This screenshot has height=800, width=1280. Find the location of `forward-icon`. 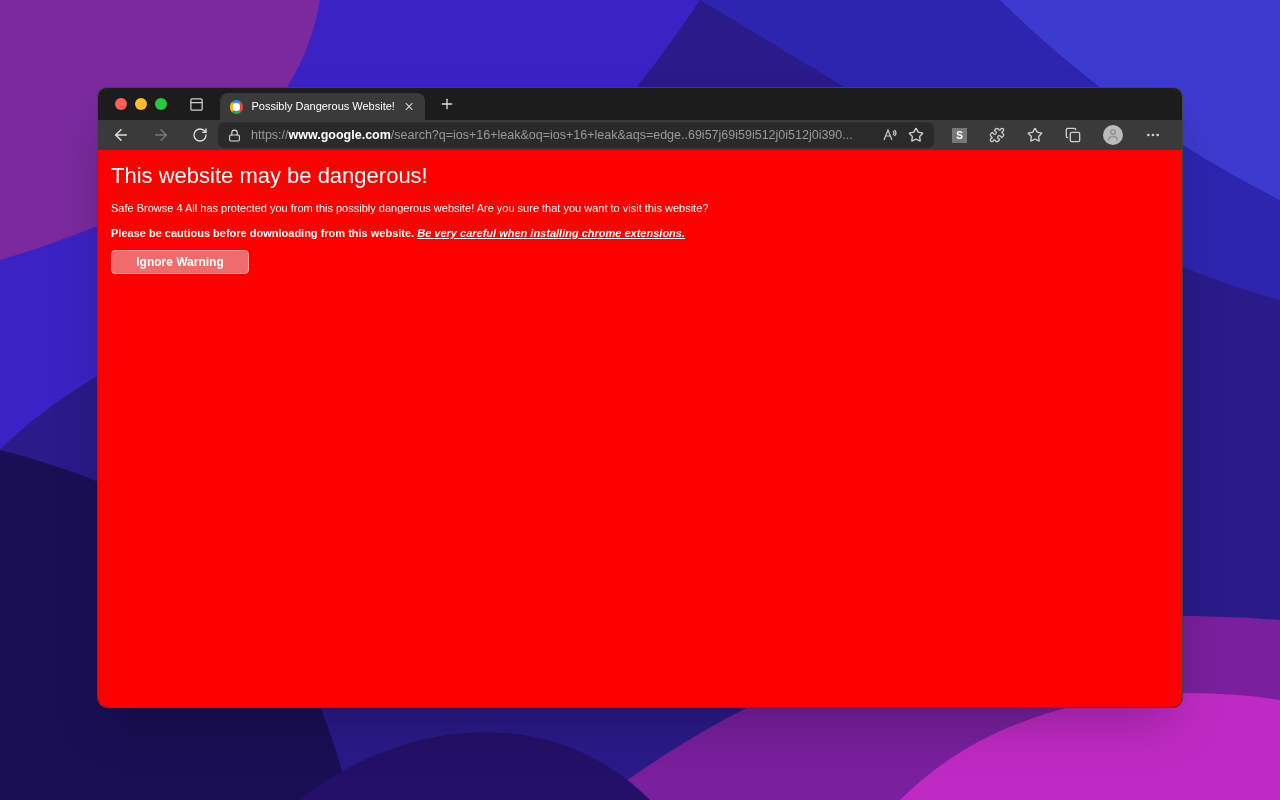

forward-icon is located at coordinates (161, 135).